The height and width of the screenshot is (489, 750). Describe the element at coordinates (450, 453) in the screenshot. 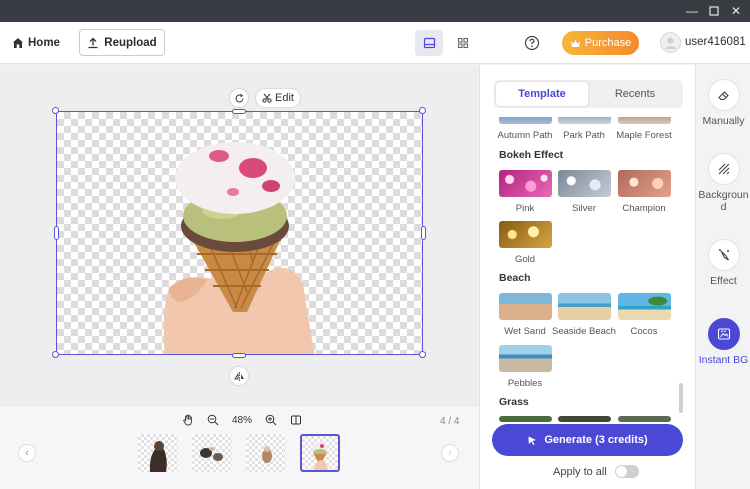

I see `next-image-button: ›` at that location.